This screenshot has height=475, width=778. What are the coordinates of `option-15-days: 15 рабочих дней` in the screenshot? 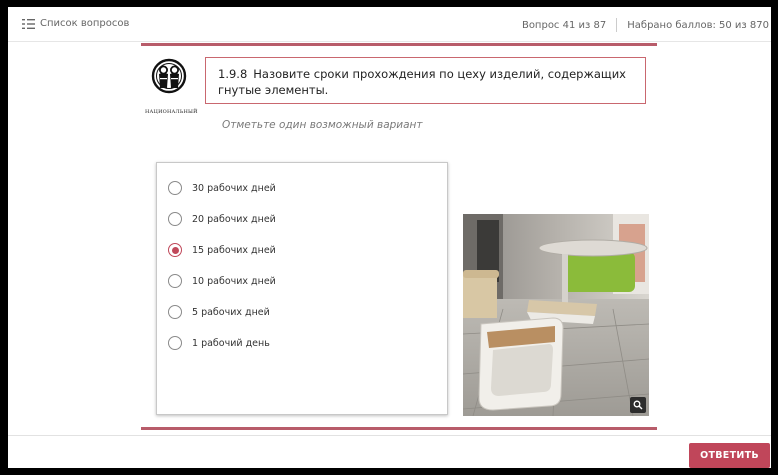 It's located at (222, 250).